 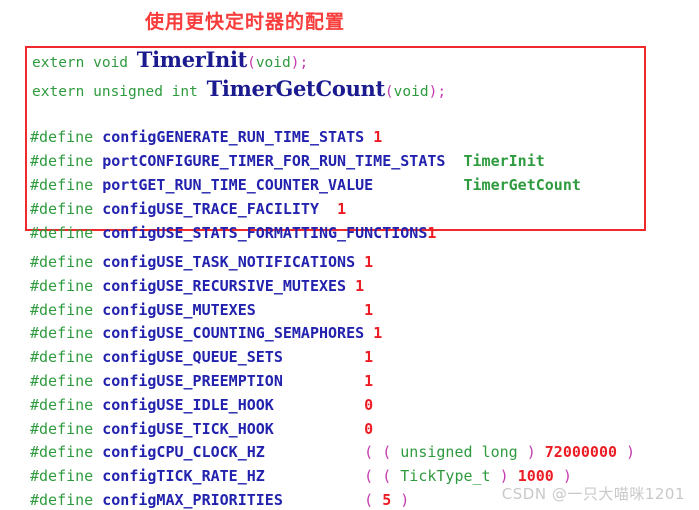 I want to click on code-line-define: #define configUSE_TICK_HOOK 0, so click(x=201, y=429).